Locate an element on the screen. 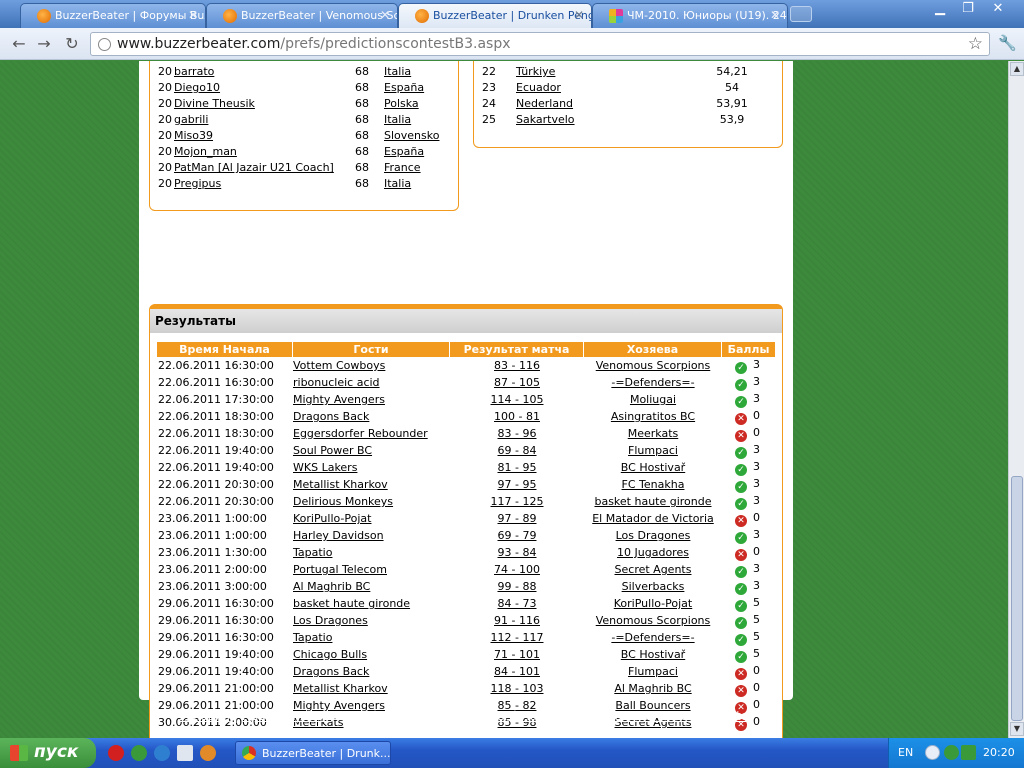 The height and width of the screenshot is (768, 1024). guest-team-link: WKS Lakers is located at coordinates (325, 467).